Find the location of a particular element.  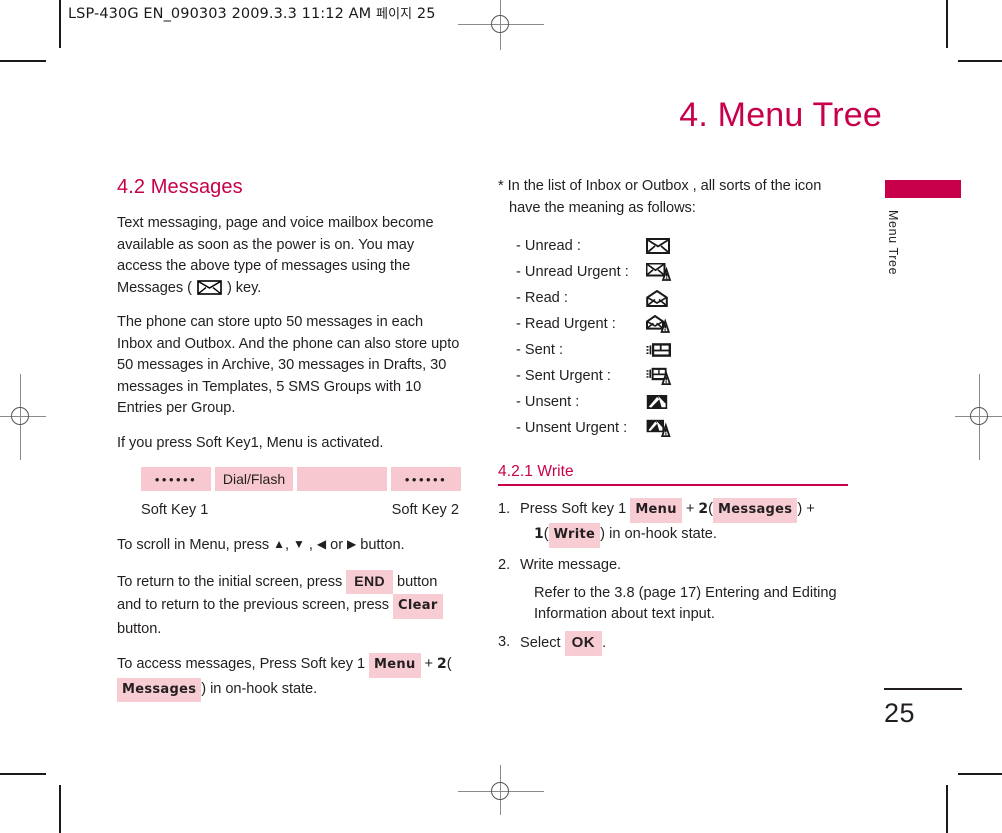

icon-legend-list: - Unread : - Unread Urgent : - Read is located at coordinates (673, 337).